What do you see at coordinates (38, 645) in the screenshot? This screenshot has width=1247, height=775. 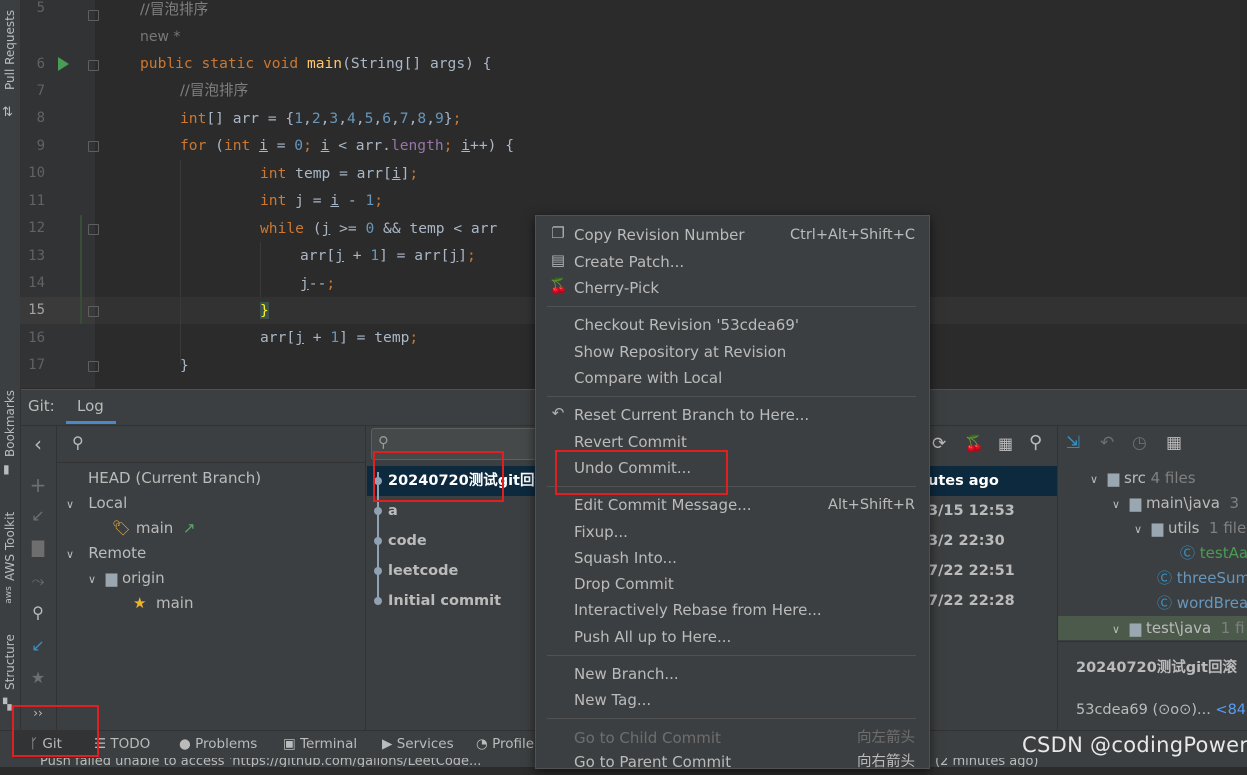 I see `update-icon: ↙` at bounding box center [38, 645].